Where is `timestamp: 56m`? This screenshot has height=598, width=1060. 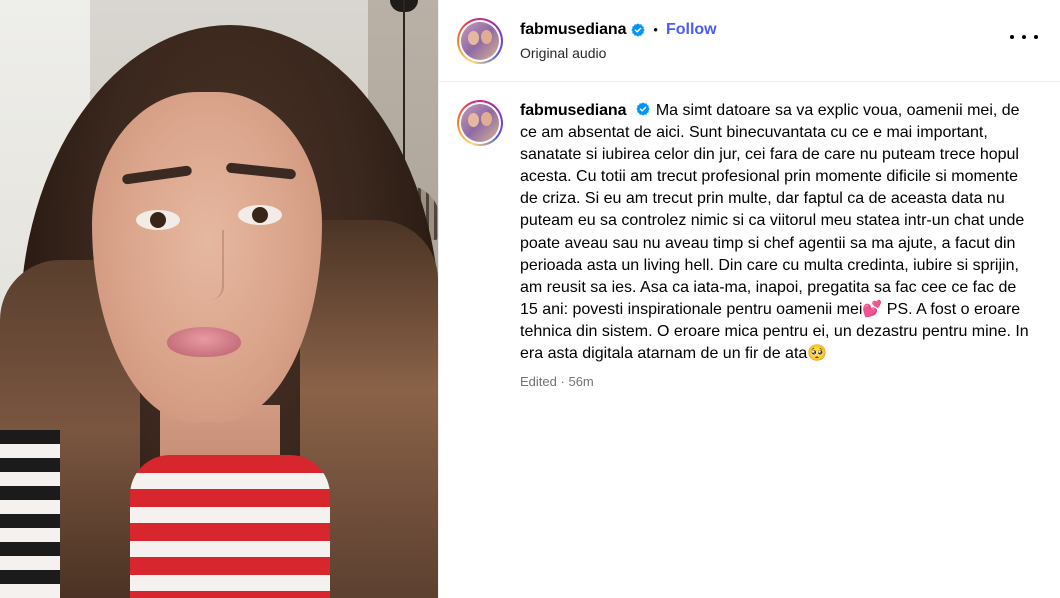
timestamp: 56m is located at coordinates (580, 381).